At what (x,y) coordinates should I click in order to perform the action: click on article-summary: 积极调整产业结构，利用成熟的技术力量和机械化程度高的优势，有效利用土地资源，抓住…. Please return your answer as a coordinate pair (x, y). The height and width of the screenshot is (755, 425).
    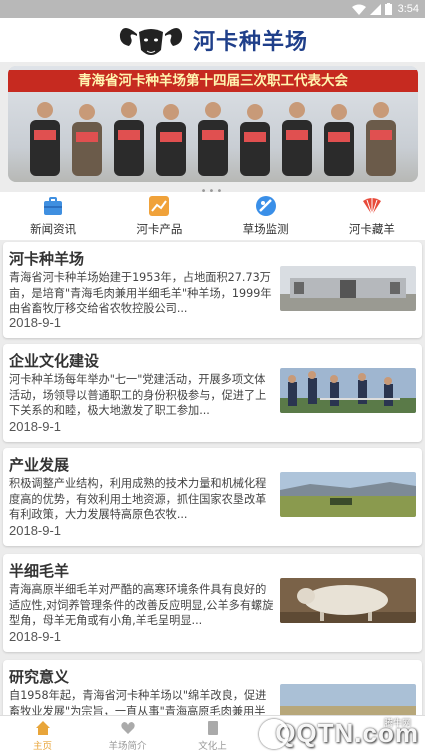
    Looking at the image, I should click on (138, 499).